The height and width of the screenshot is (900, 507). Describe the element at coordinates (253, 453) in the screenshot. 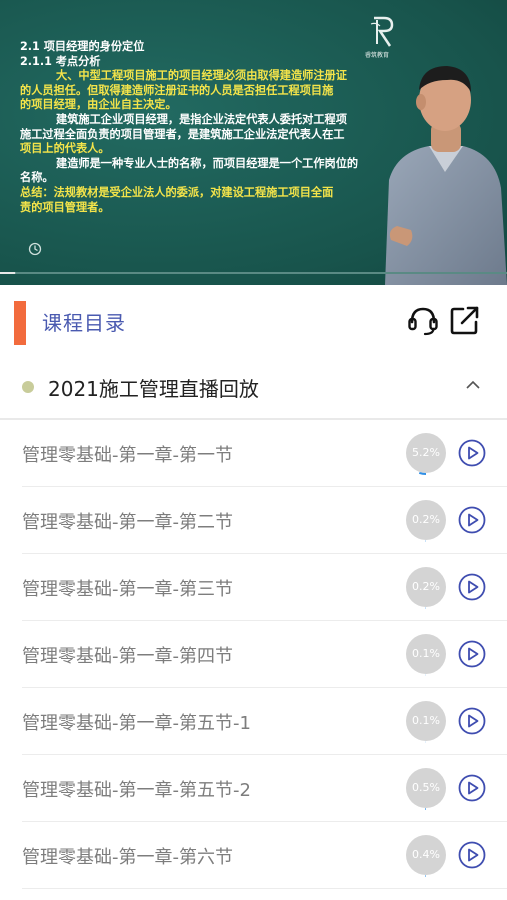

I see `lesson-item: 管理零基础-第一章-第一节 5.2%` at that location.